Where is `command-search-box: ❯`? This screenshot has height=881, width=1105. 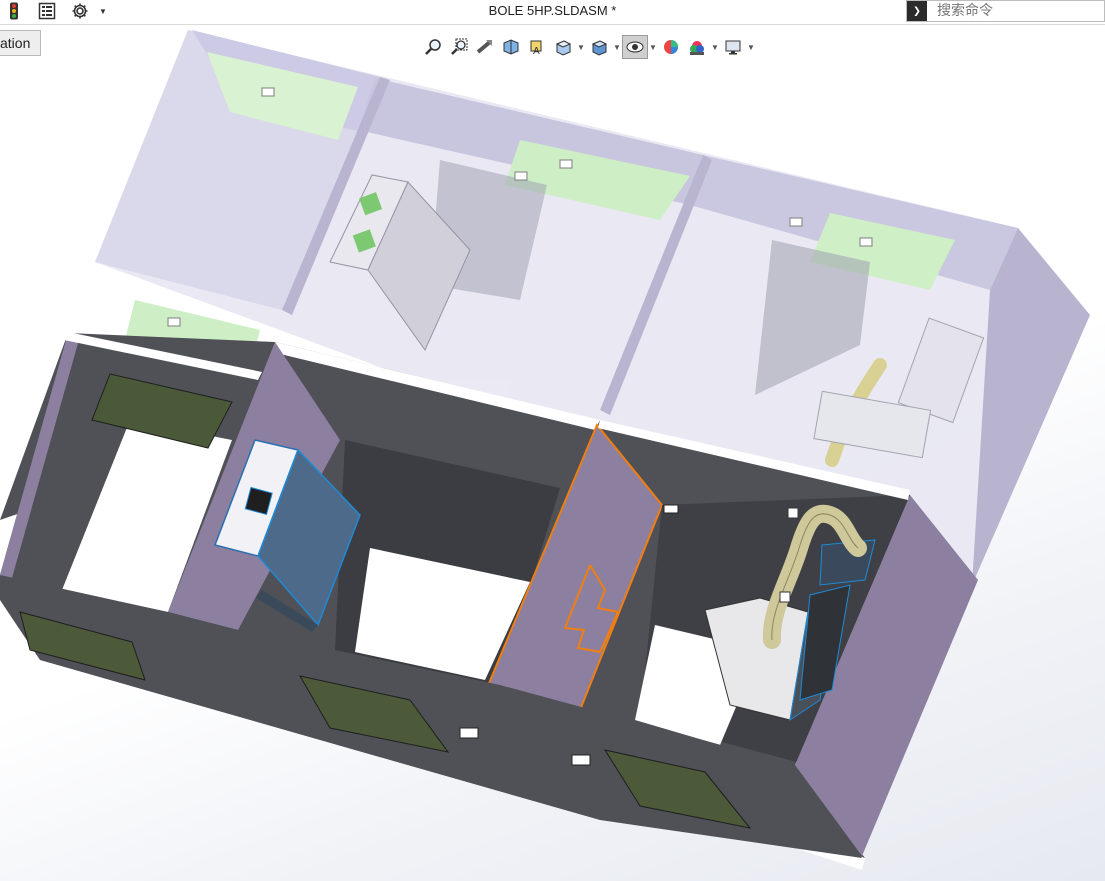
command-search-box: ❯ is located at coordinates (1005, 11).